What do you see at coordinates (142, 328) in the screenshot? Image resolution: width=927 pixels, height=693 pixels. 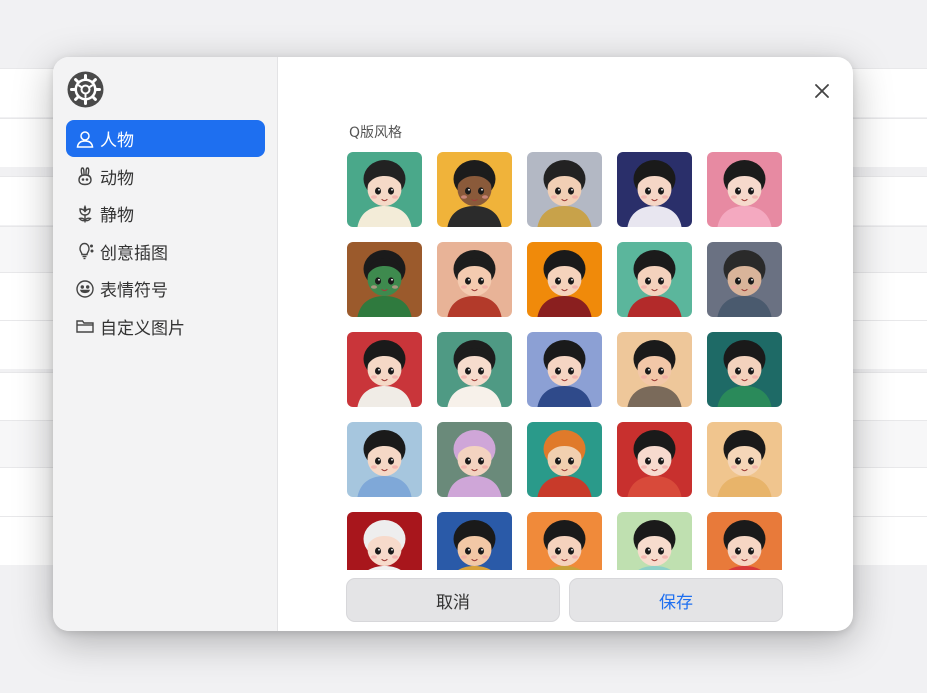 I see `sidebar-item-label: 自定义图片` at bounding box center [142, 328].